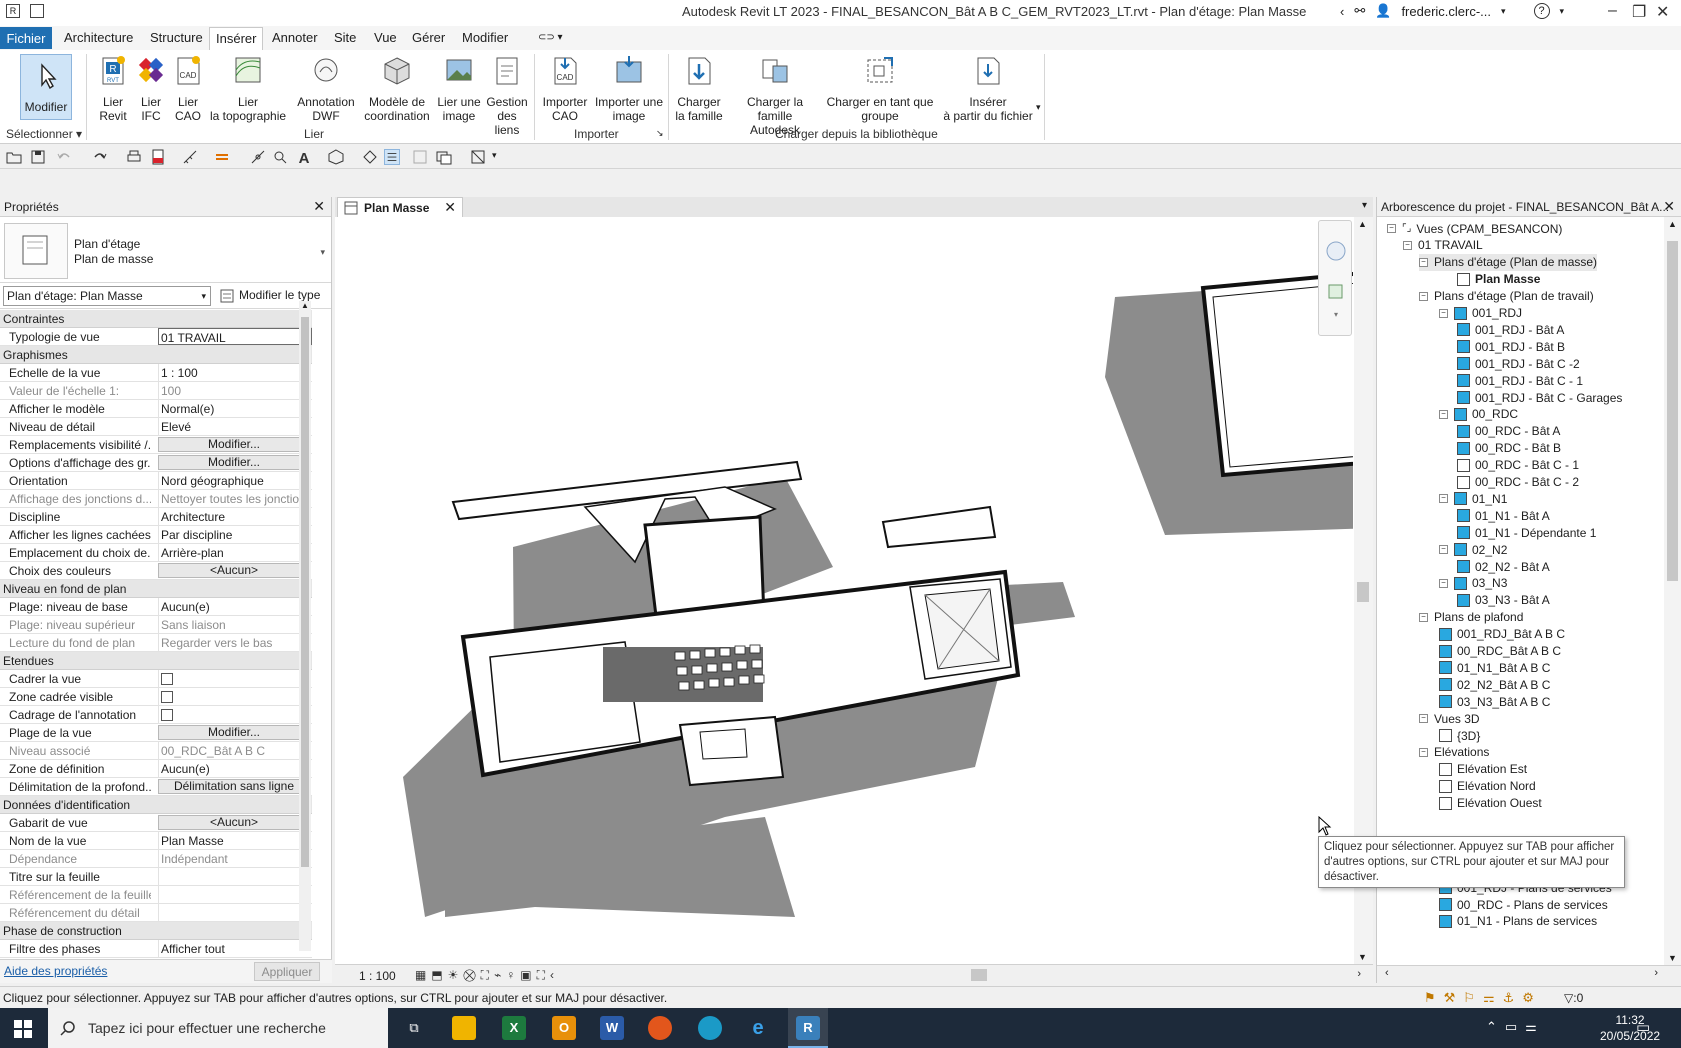 This screenshot has width=1681, height=1048. Describe the element at coordinates (1518, 363) in the screenshot. I see `tree-item: 001_RDJ - Bât C -2` at that location.